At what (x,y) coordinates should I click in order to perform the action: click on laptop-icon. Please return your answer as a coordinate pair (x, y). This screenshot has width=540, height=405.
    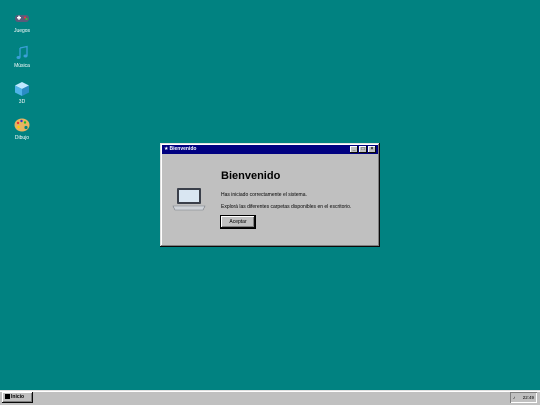
    Looking at the image, I should click on (189, 199).